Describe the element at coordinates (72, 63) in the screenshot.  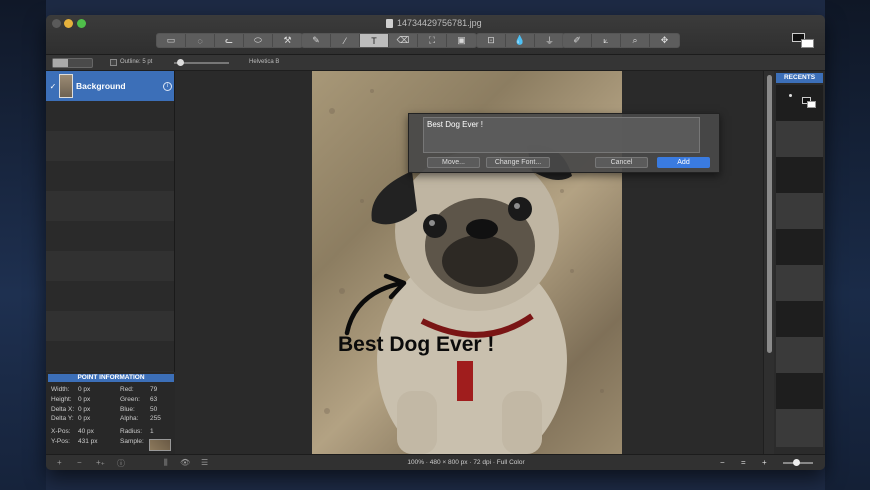
I see `align-segment-control` at that location.